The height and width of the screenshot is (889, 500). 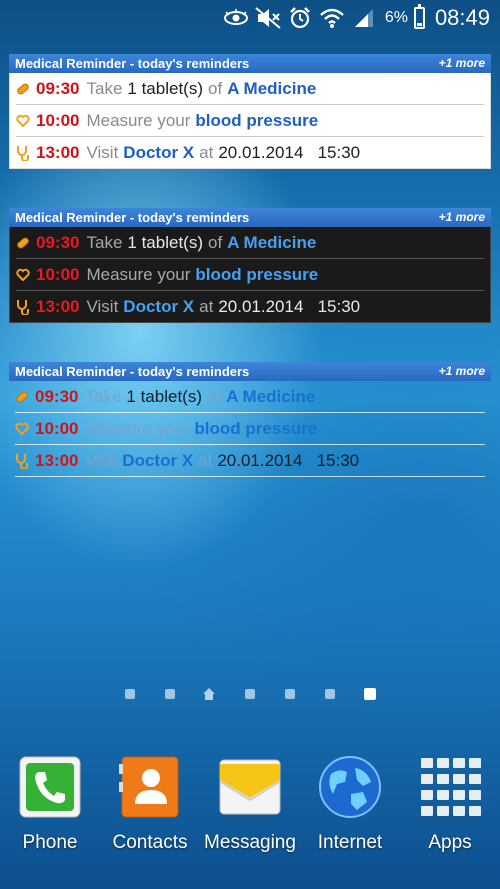 What do you see at coordinates (450, 787) in the screenshot?
I see `grid-icon` at bounding box center [450, 787].